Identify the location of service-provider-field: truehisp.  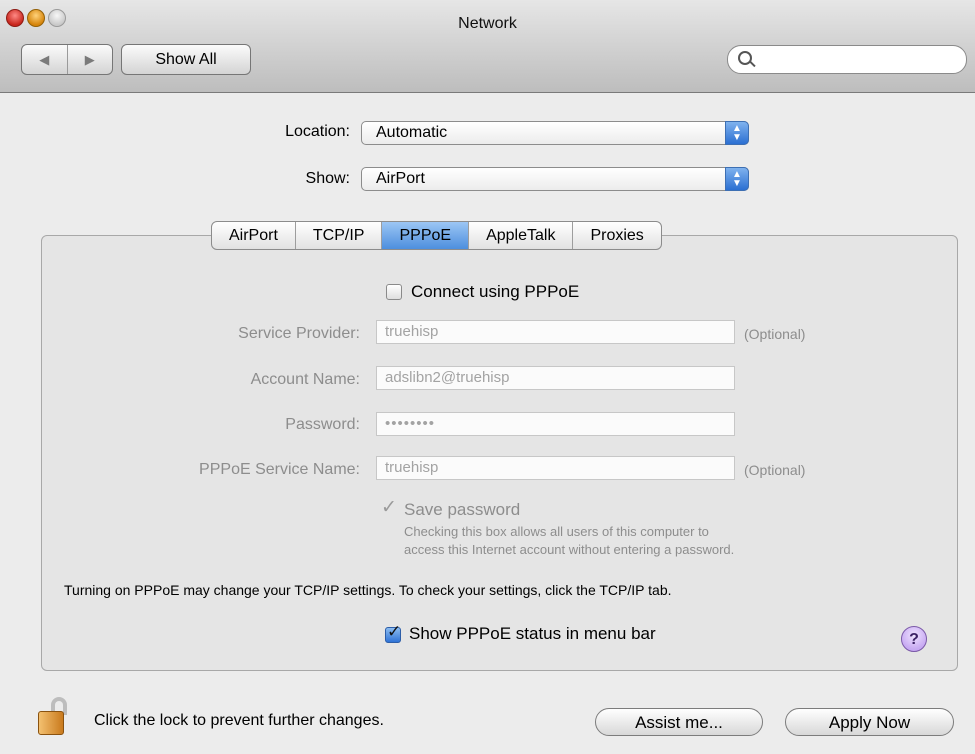
(555, 332).